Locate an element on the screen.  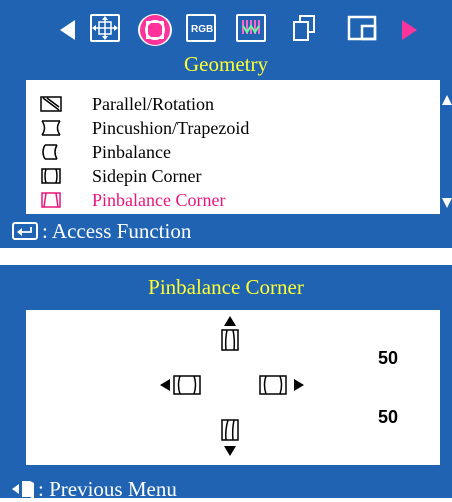
sidepin-corner-icon is located at coordinates (51, 176).